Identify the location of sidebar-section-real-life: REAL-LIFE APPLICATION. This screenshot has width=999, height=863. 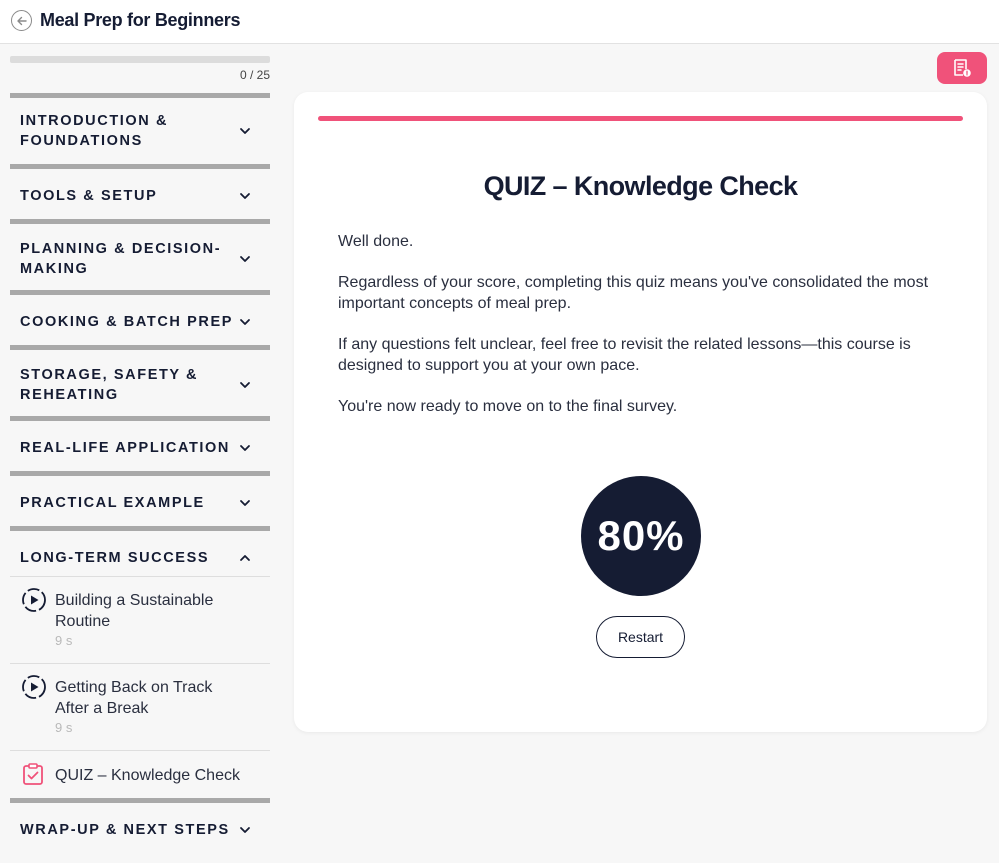
(140, 443).